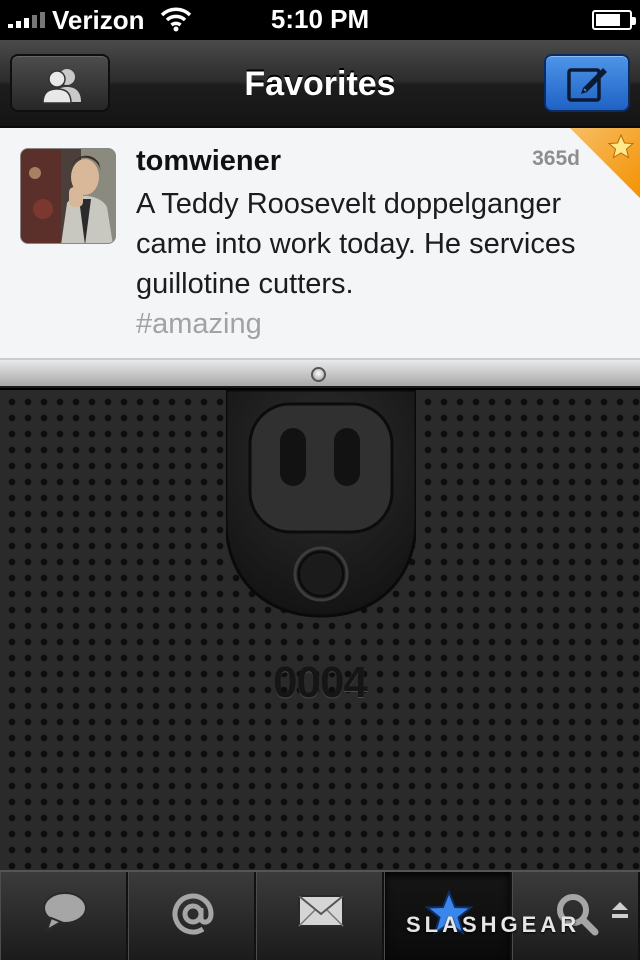 The height and width of the screenshot is (960, 640). I want to click on signal-icon, so click(26, 20).